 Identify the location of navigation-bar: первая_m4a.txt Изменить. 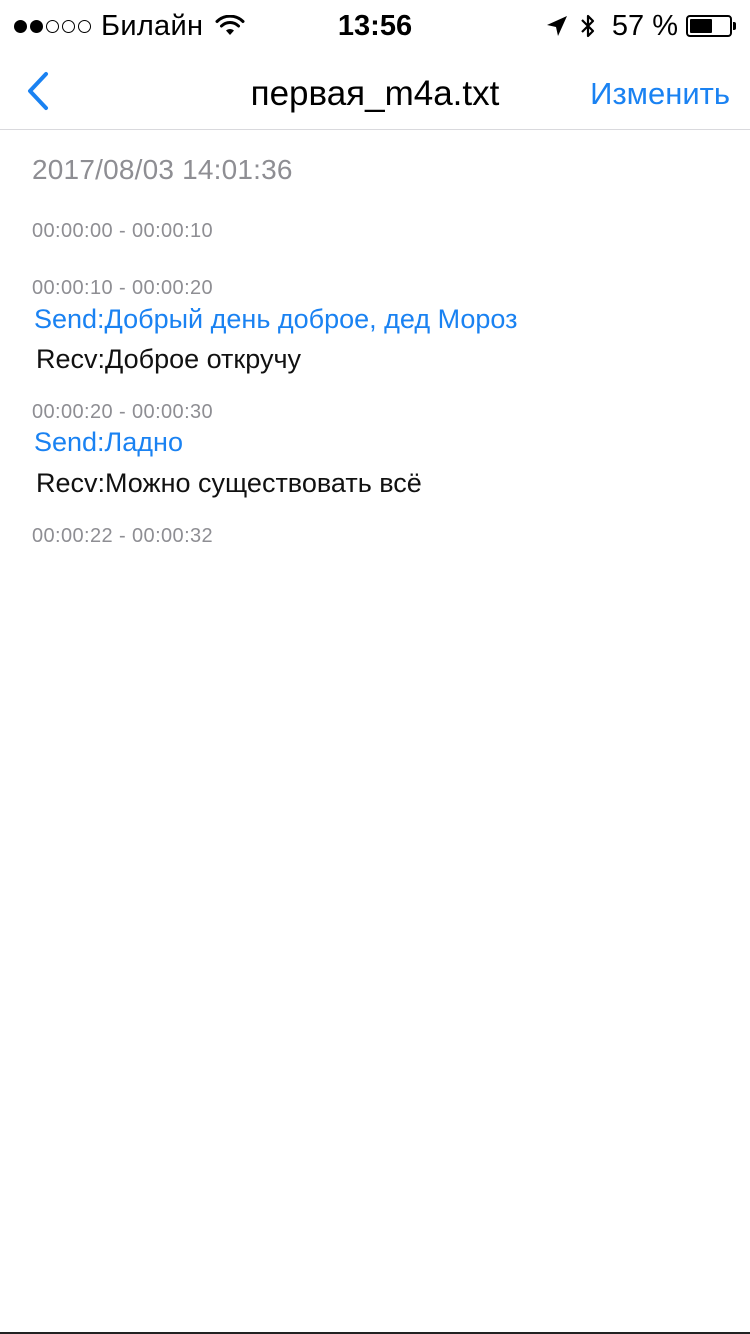
(375, 91).